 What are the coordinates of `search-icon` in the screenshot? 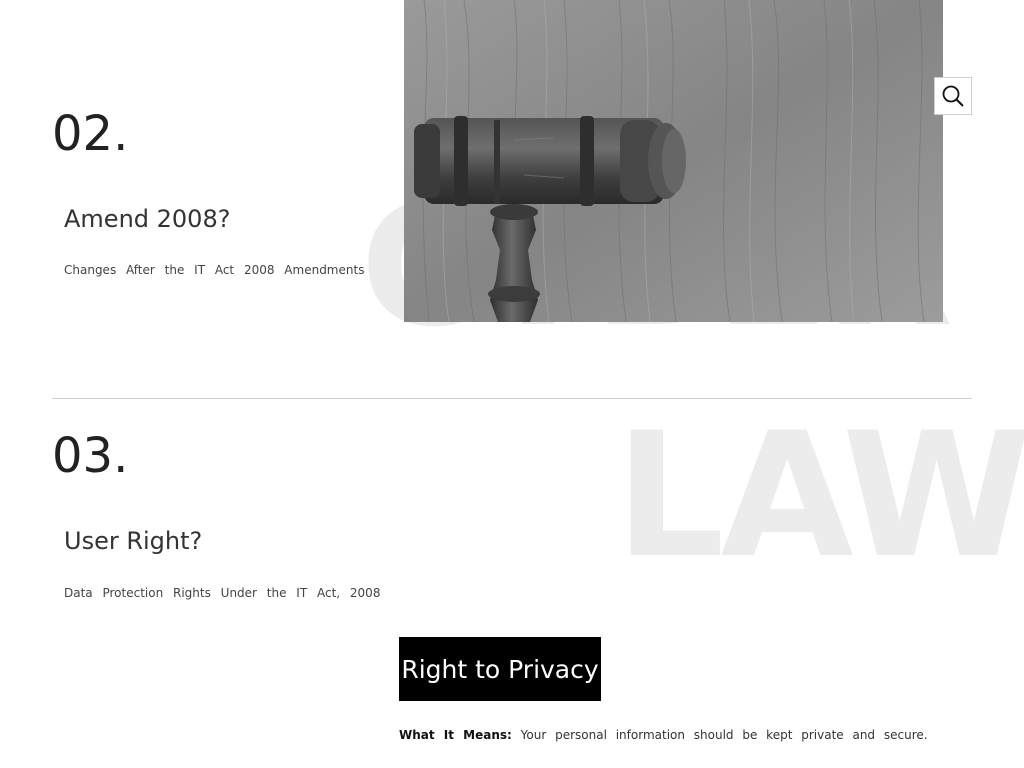 It's located at (953, 96).